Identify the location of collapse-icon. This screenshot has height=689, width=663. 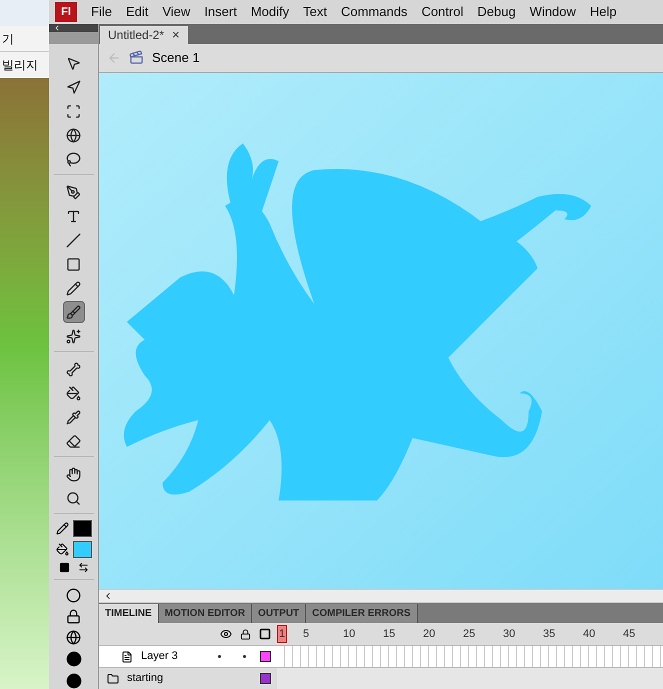
(57, 28).